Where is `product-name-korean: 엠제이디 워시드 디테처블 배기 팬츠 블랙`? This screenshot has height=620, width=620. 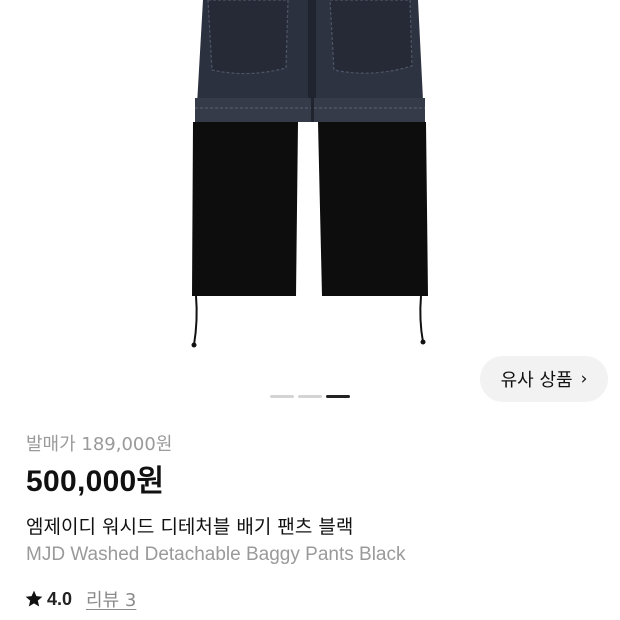 product-name-korean: 엠제이디 워시드 디테처블 배기 팬츠 블랙 is located at coordinates (190, 527).